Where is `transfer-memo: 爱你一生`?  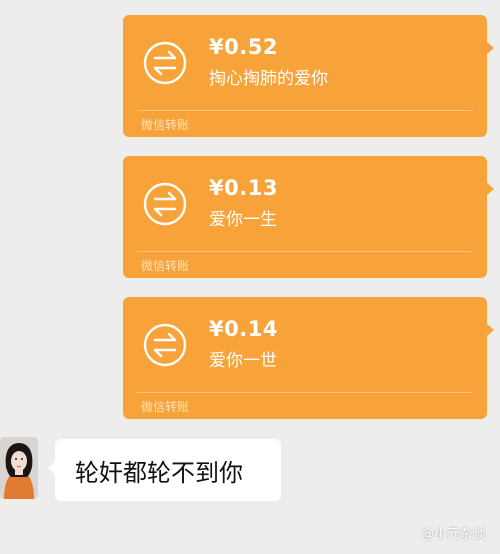
transfer-memo: 爱你一生 is located at coordinates (243, 220).